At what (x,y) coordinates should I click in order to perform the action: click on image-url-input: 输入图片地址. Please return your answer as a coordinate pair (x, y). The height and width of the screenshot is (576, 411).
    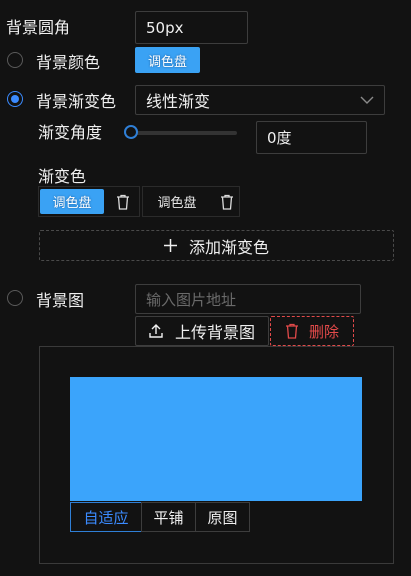
    Looking at the image, I should click on (248, 299).